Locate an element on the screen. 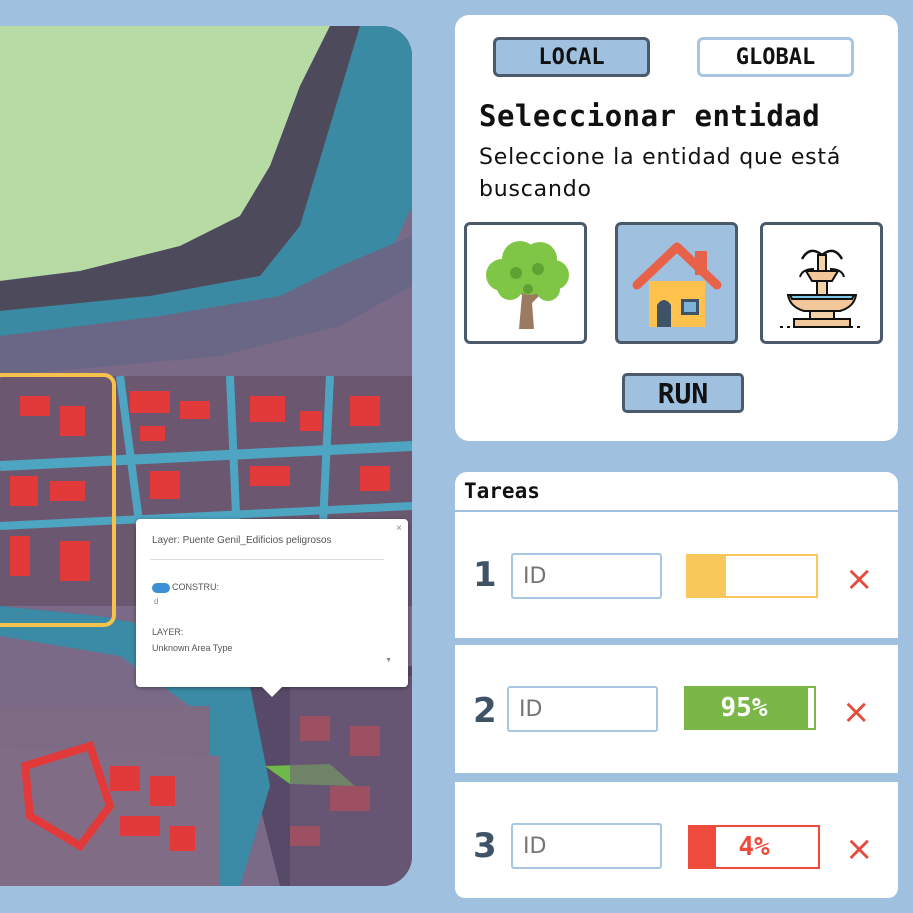 This screenshot has width=913, height=913. tree-icon is located at coordinates (527, 285).